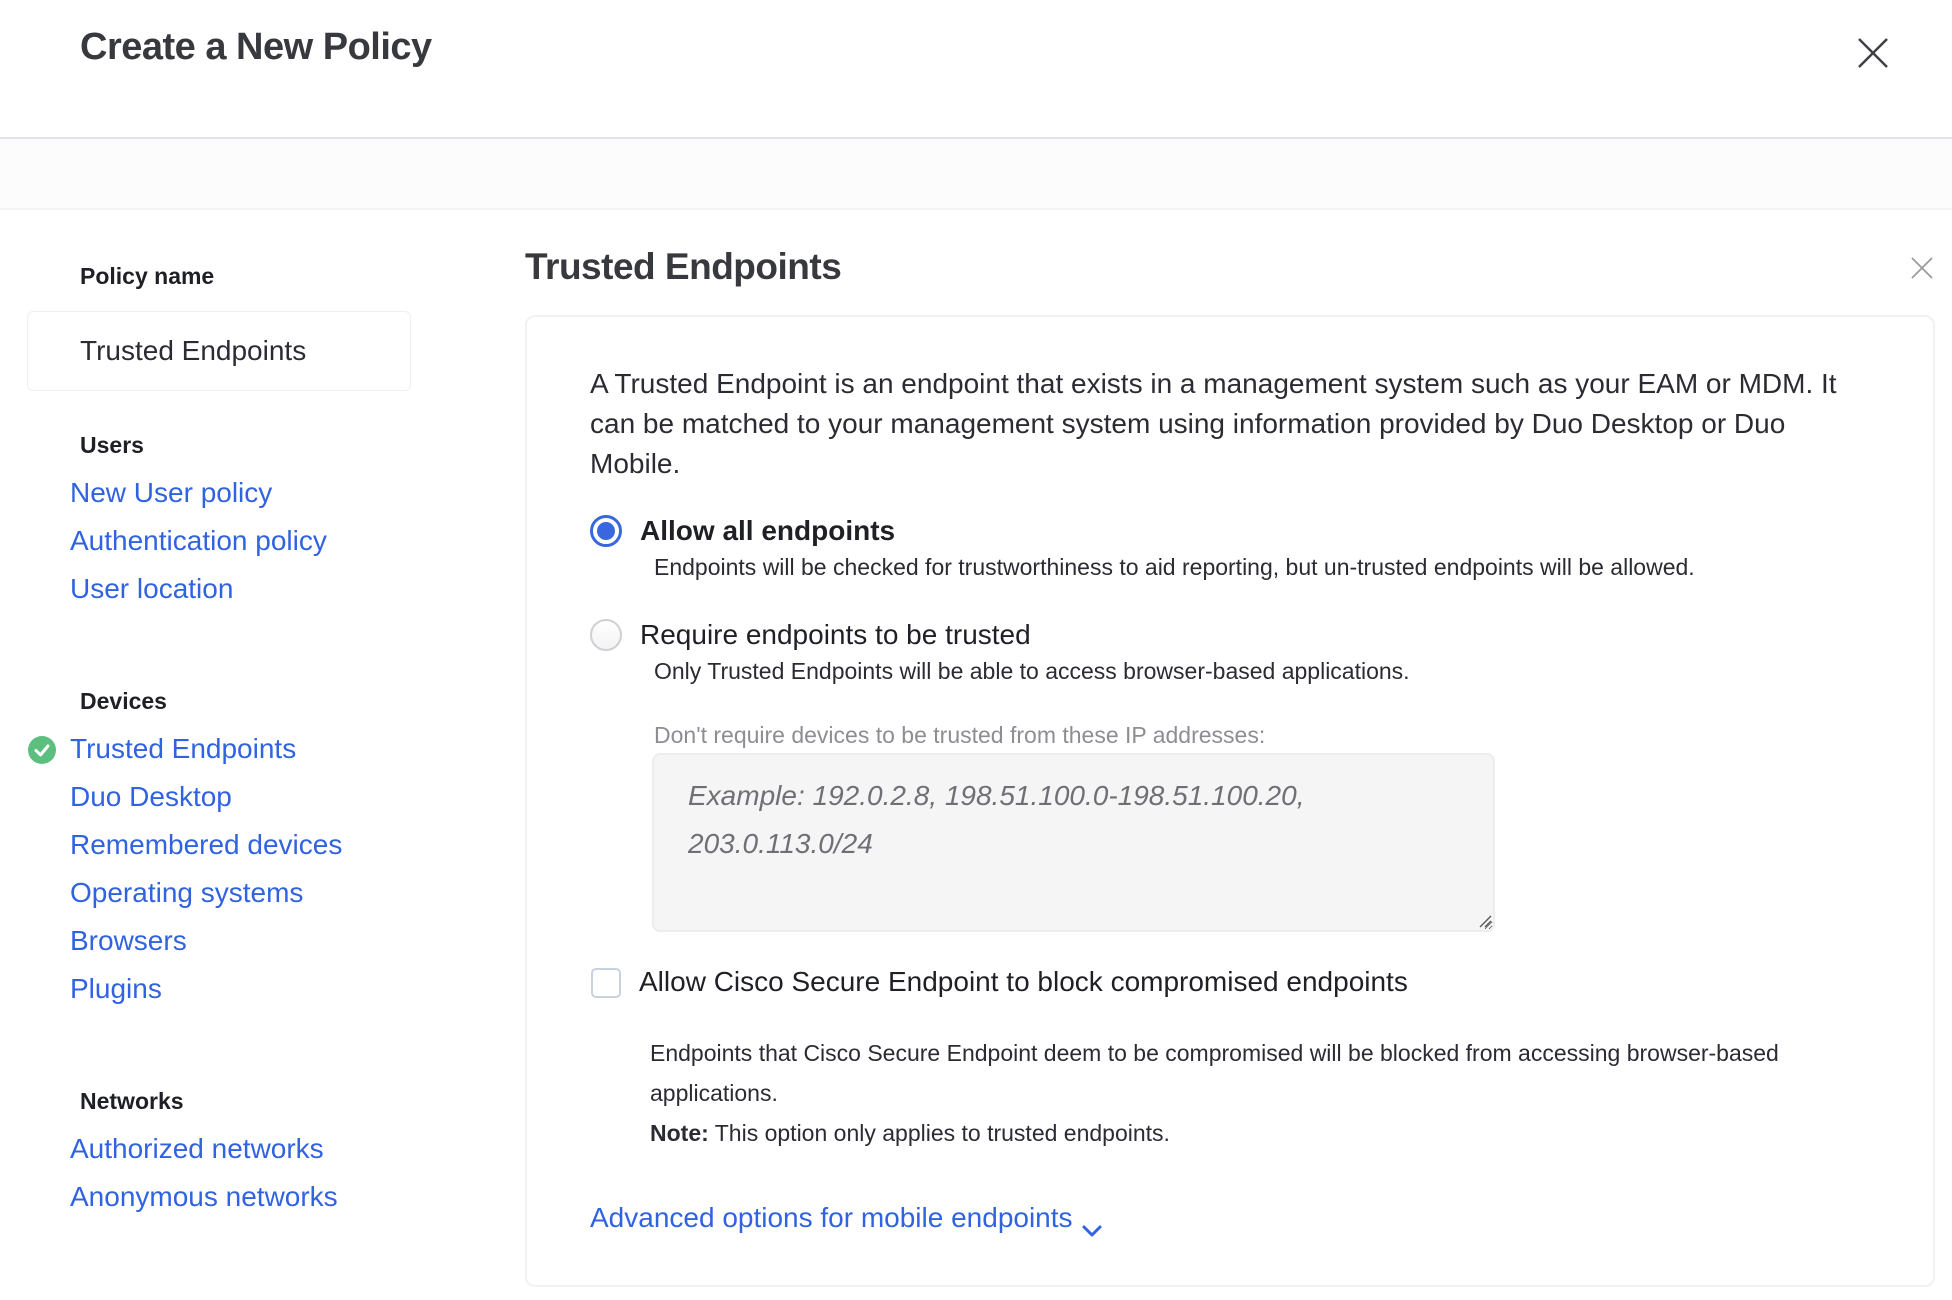  I want to click on policy-name-input, so click(219, 351).